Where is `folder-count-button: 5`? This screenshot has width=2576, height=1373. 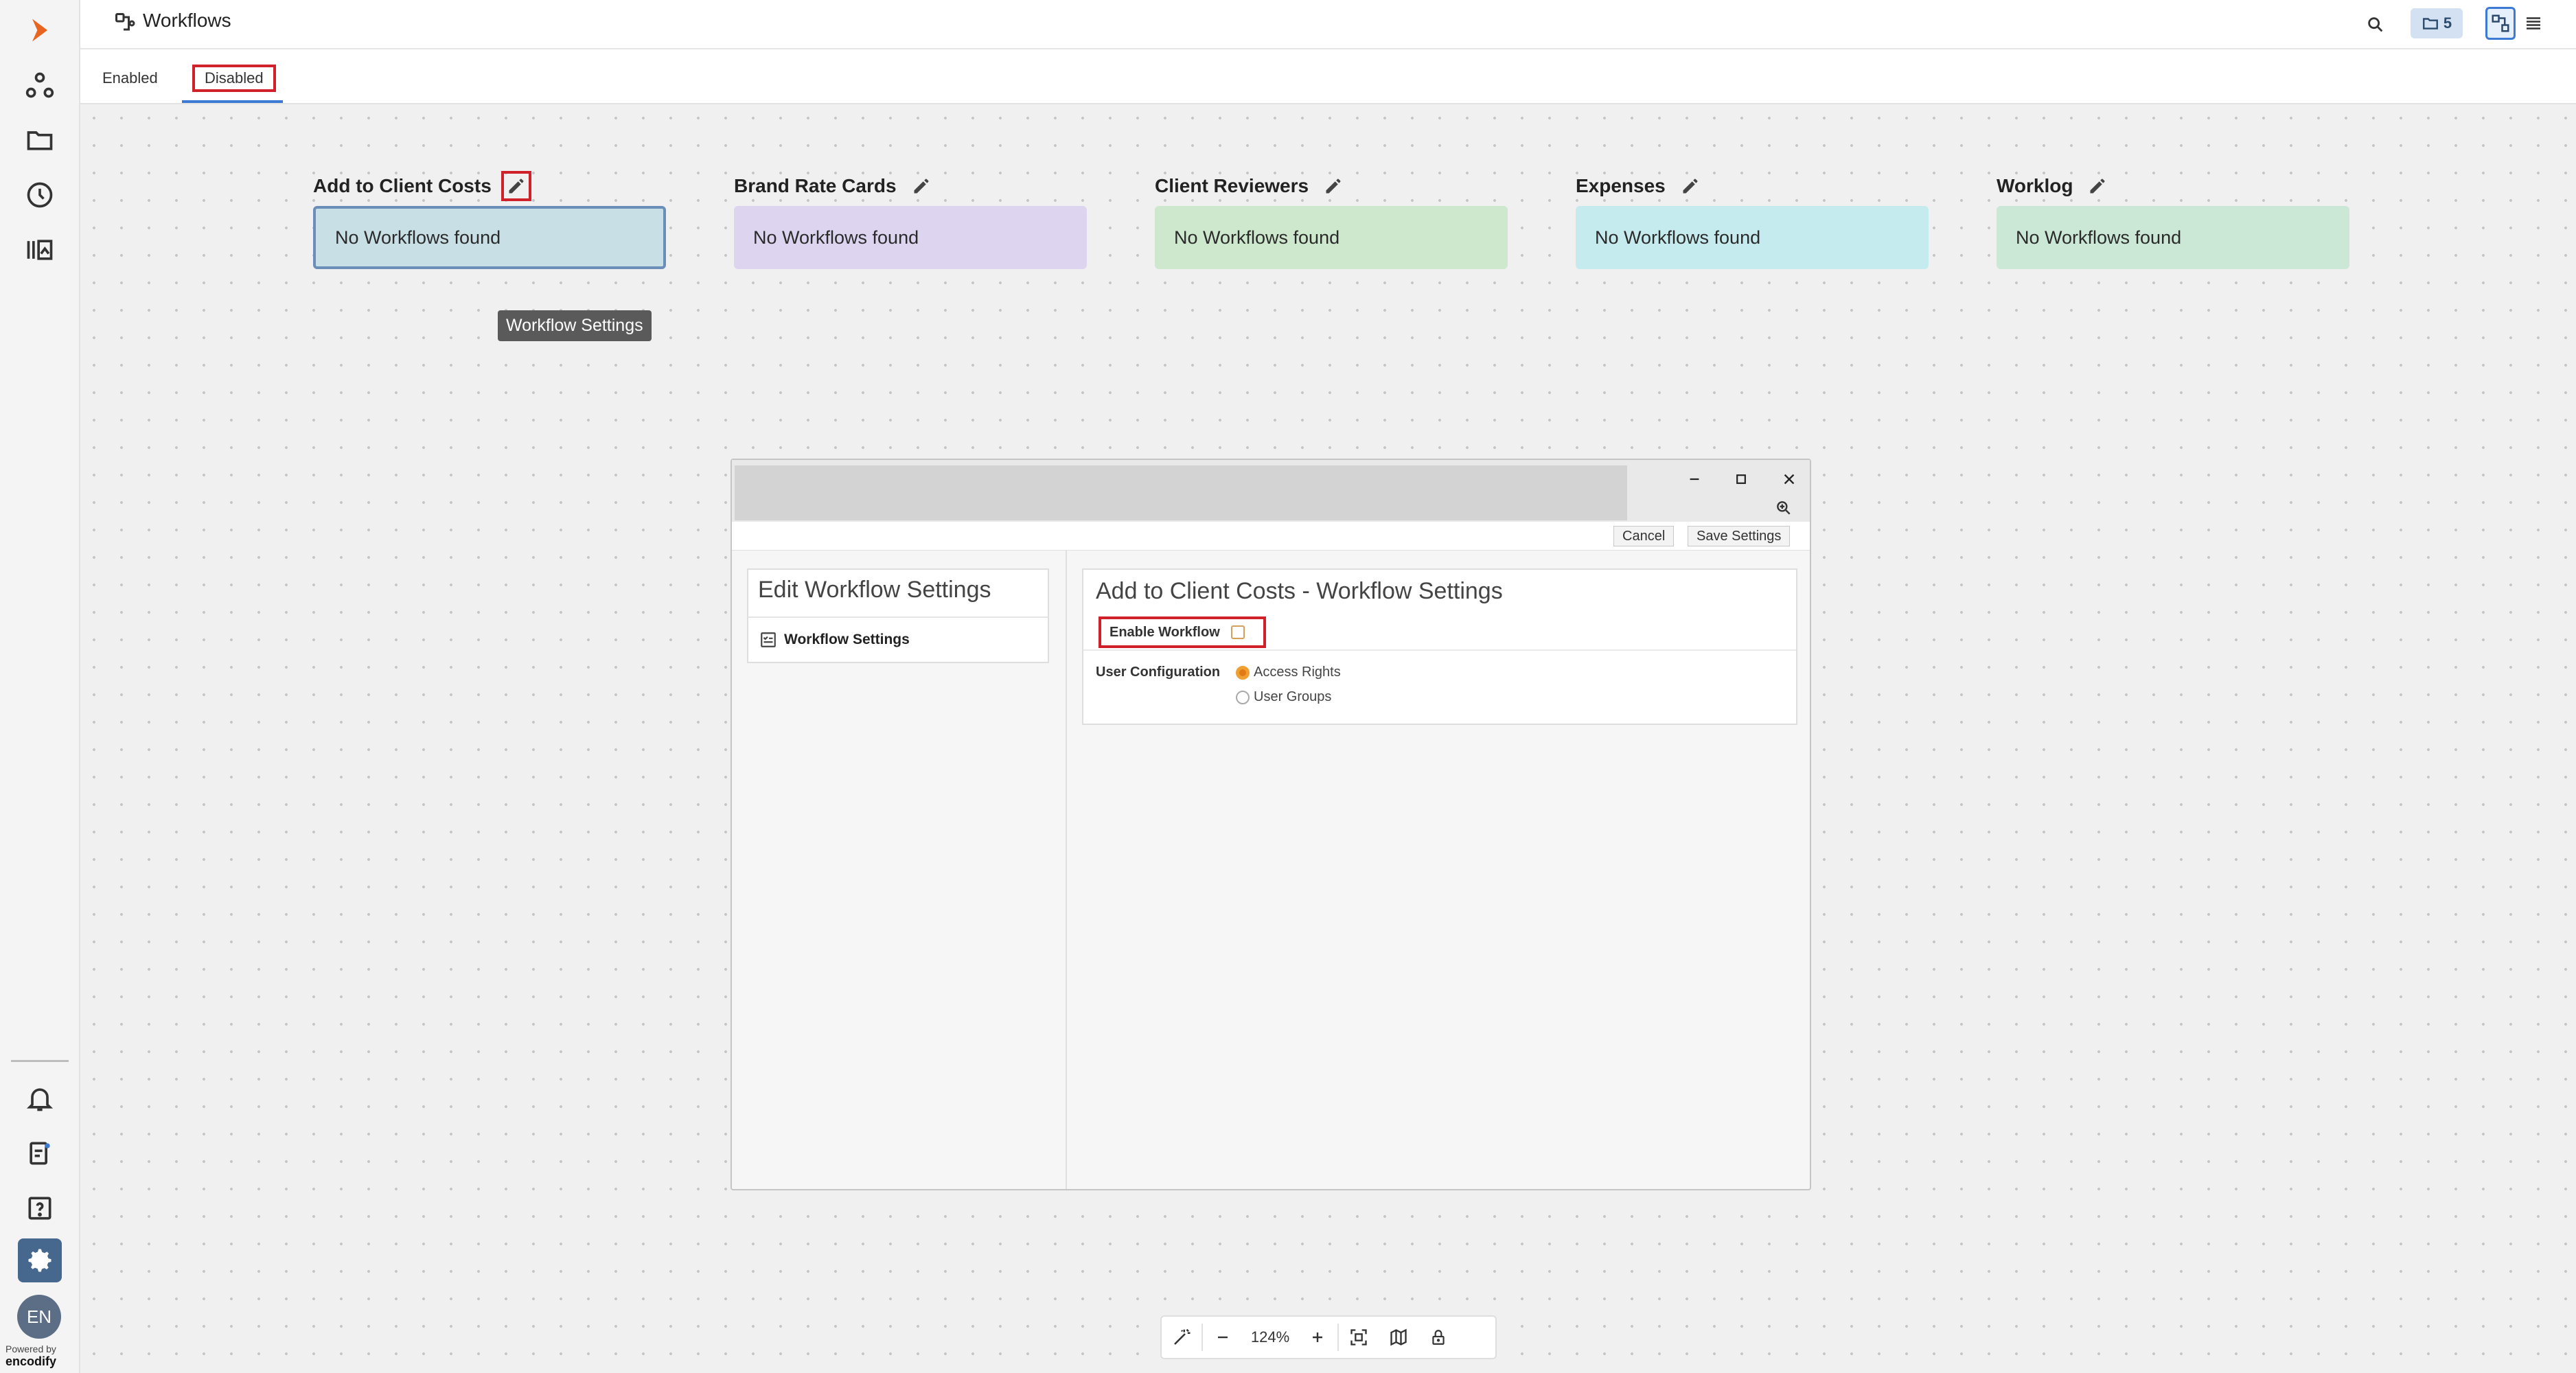
folder-count-button: 5 is located at coordinates (2437, 23).